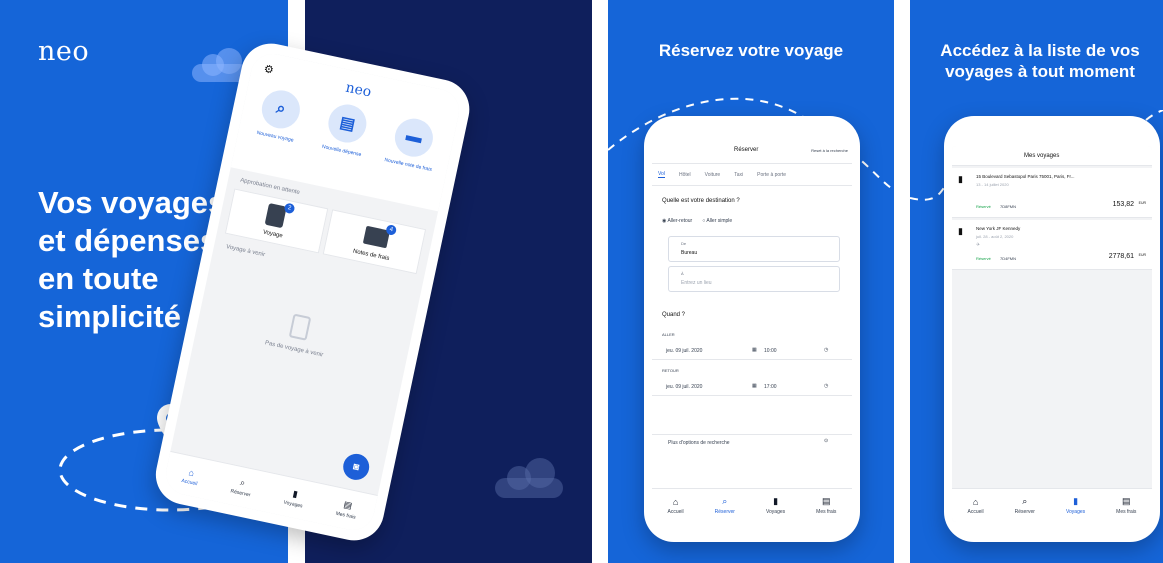 The width and height of the screenshot is (1163, 563). Describe the element at coordinates (1008, 206) in the screenshot. I see `trip-ref: 7D8FMN` at that location.